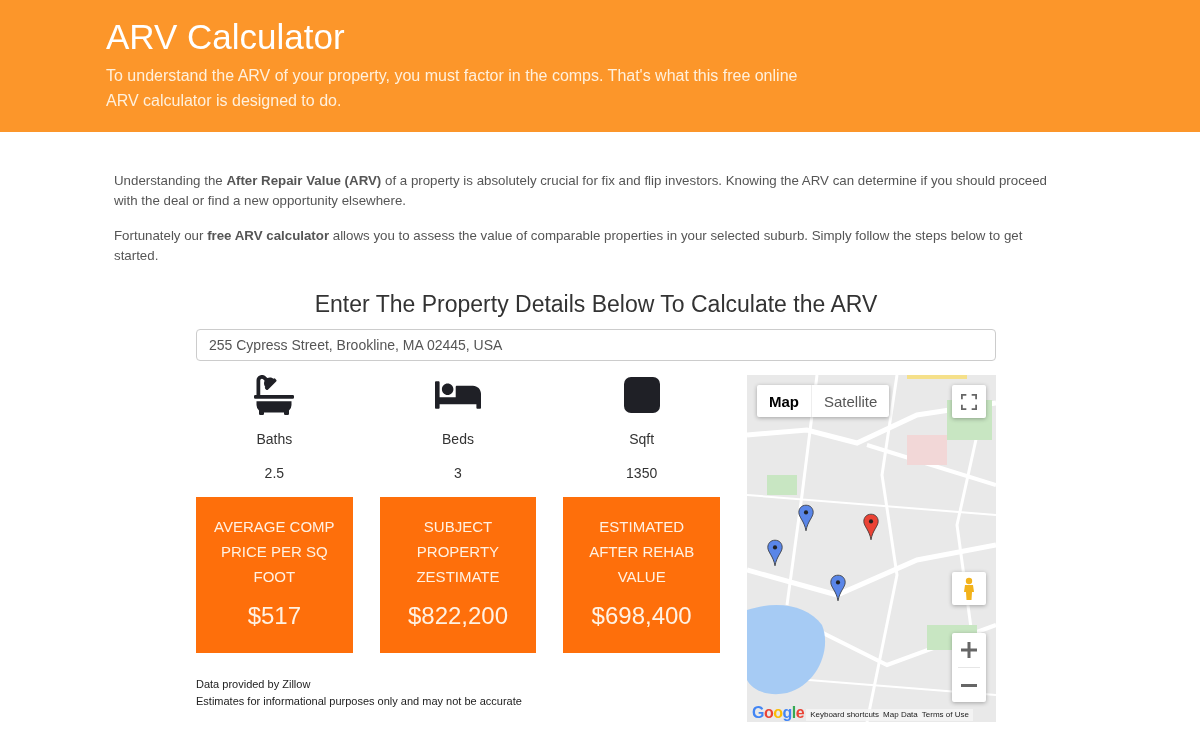  What do you see at coordinates (569, 246) in the screenshot?
I see `intro-paragraph: Fortunately our free ARV calculator allows you to assess the value of comparable properties in your selected suburb. Simply follow the steps below to get started.` at bounding box center [569, 246].